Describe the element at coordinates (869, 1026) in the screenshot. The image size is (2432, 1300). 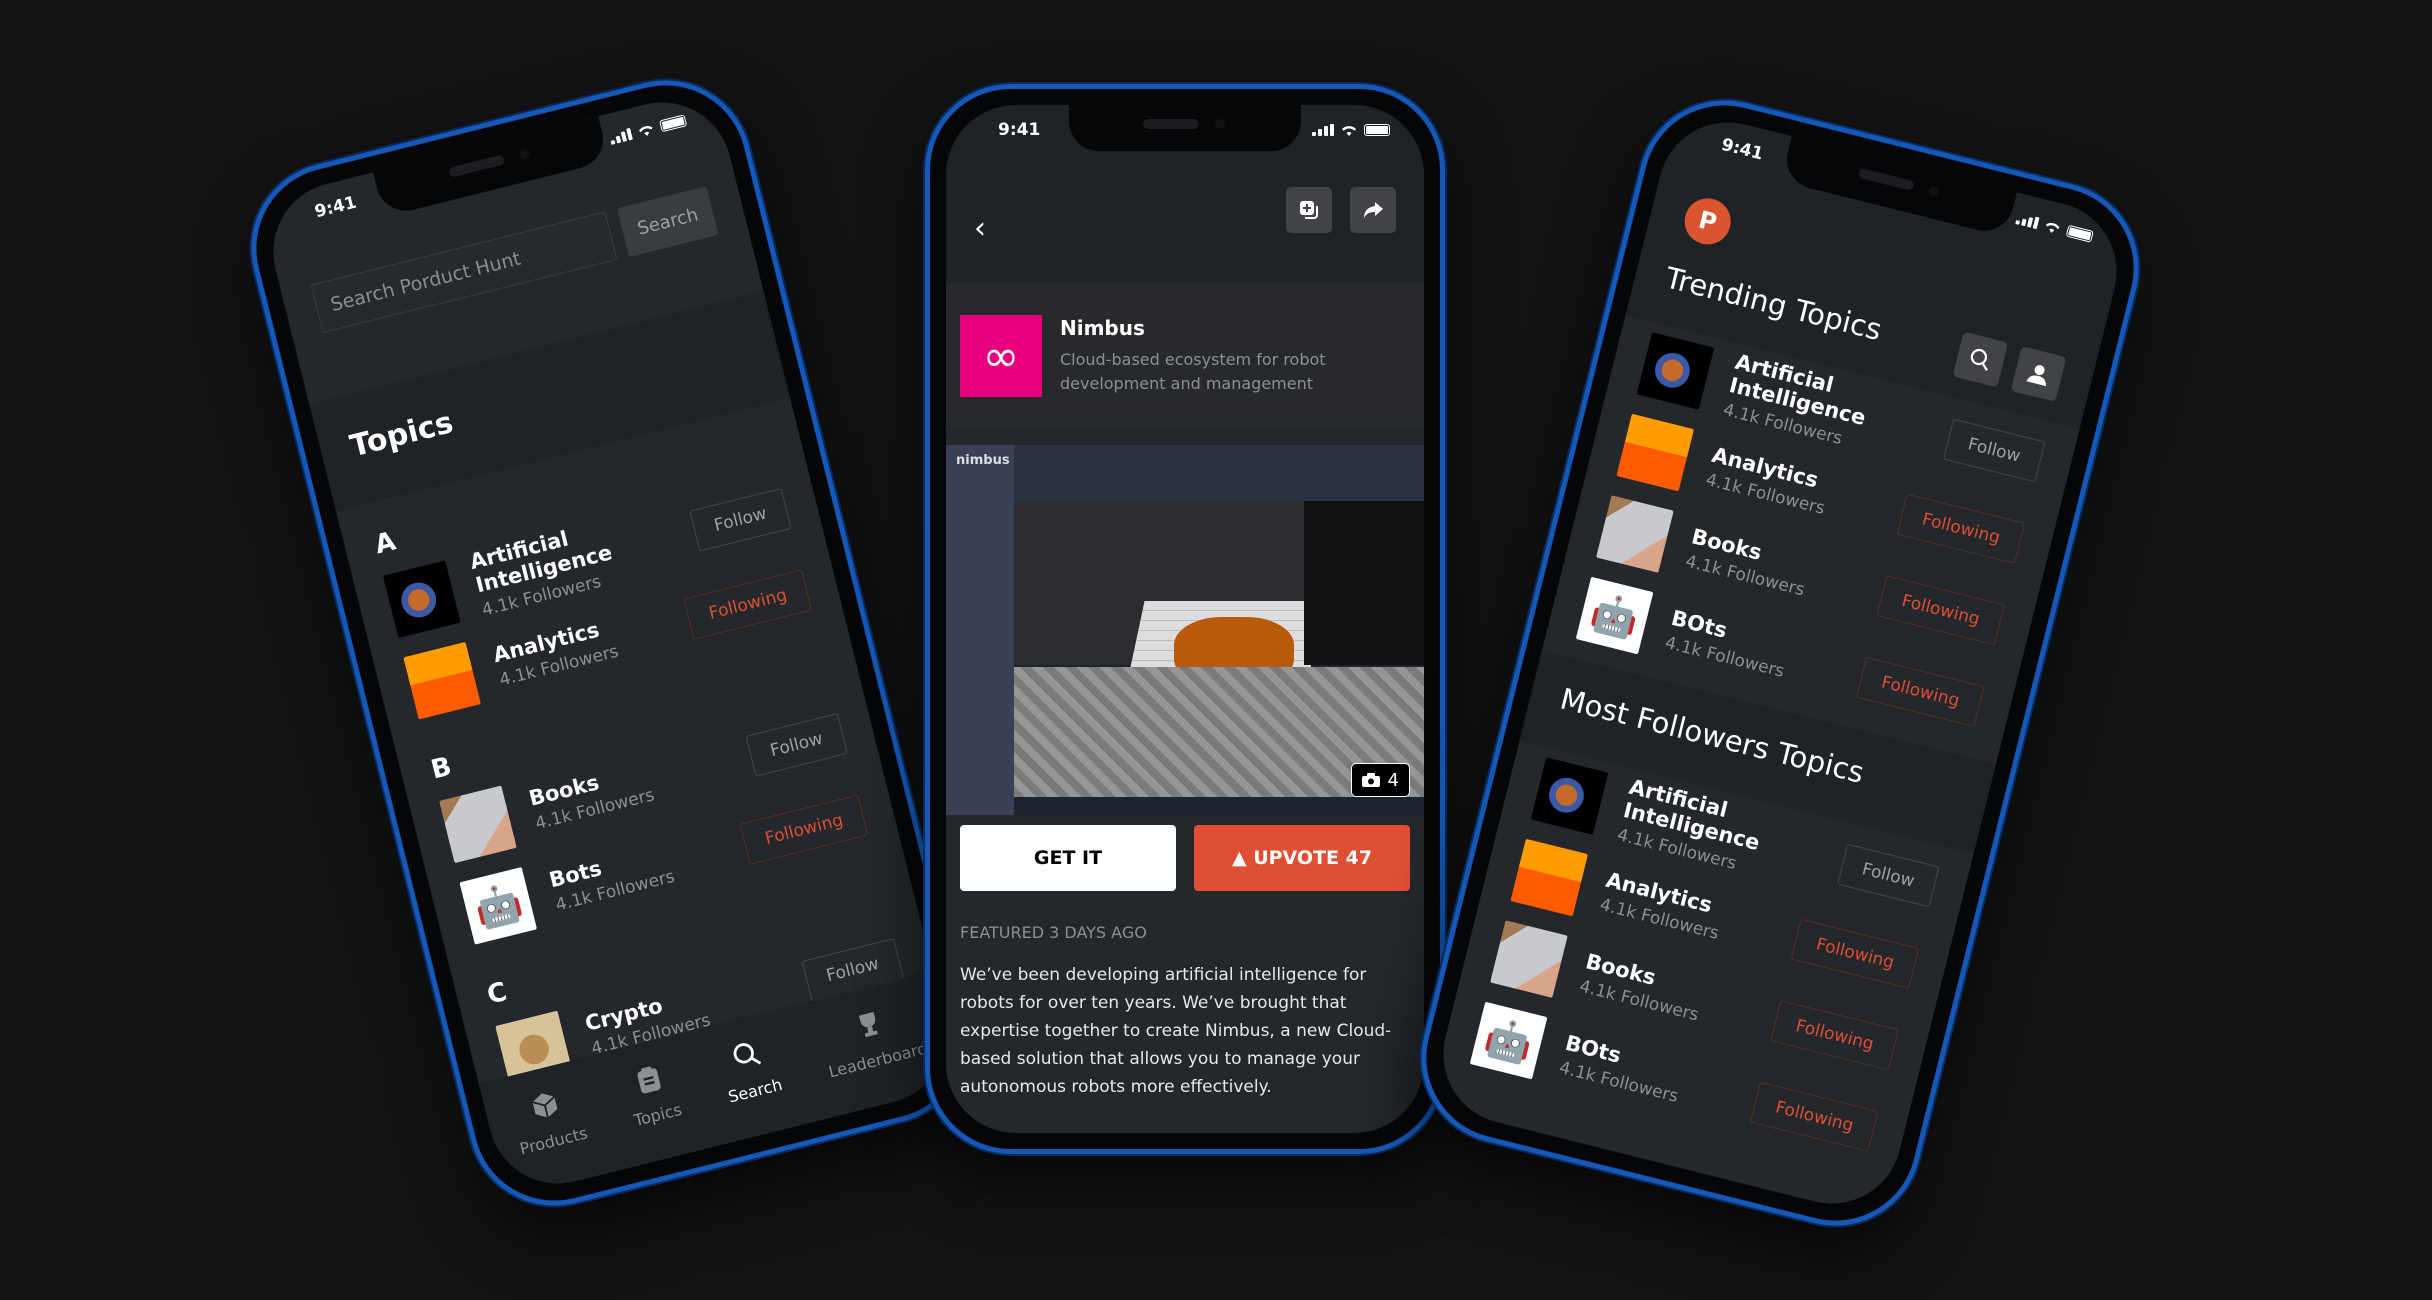
I see `trophy-icon` at that location.